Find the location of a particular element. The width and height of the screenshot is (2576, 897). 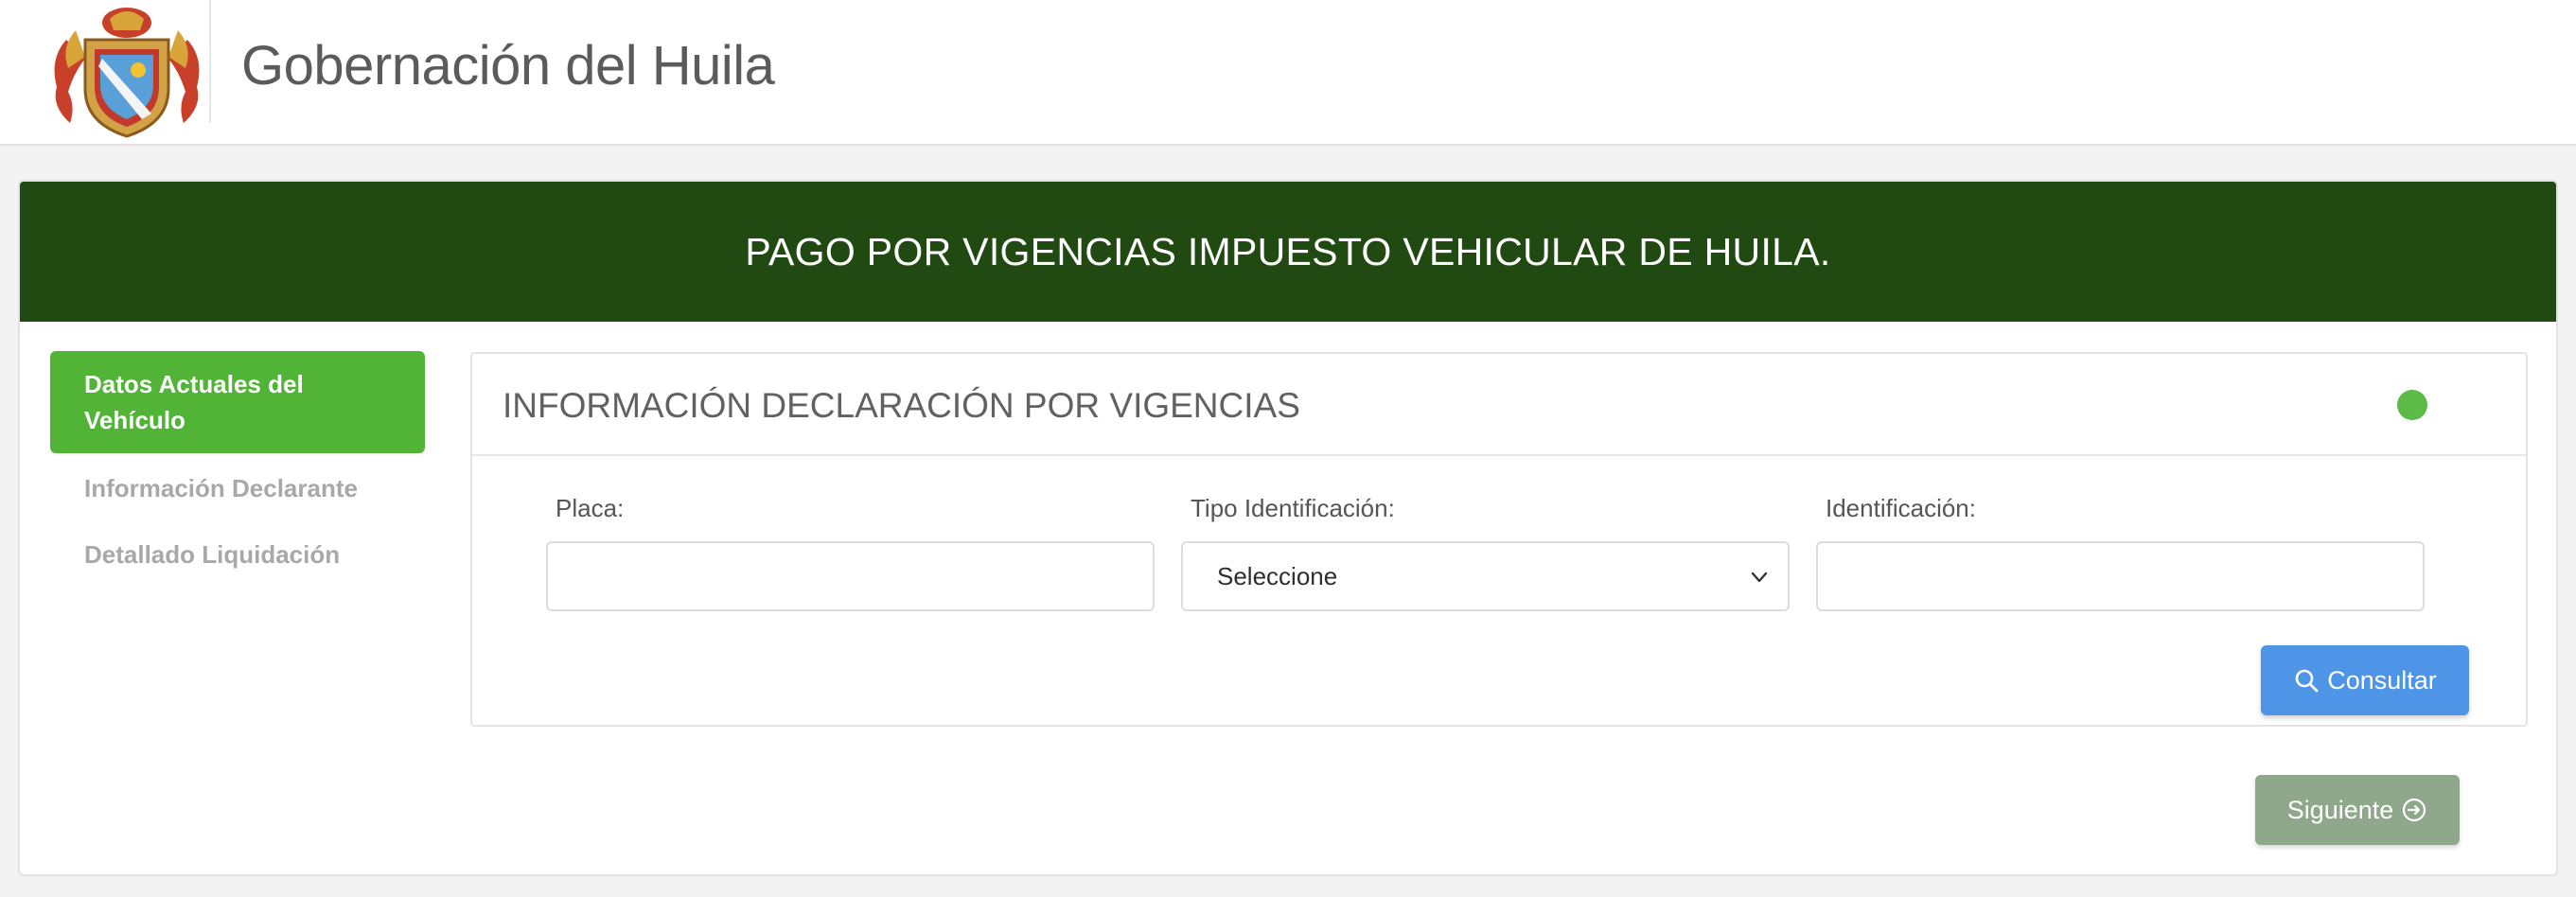

chevron-down-icon is located at coordinates (1759, 577).